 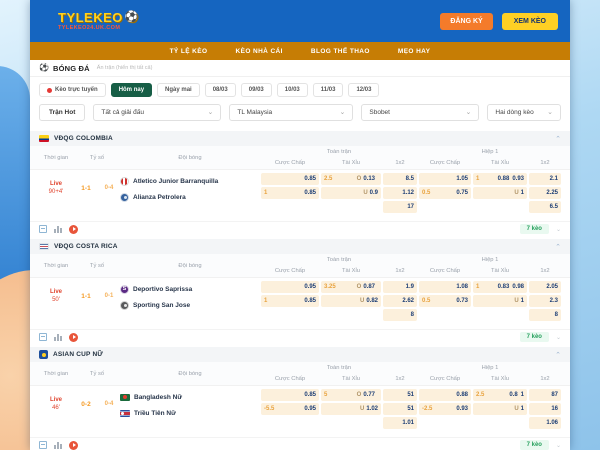 What do you see at coordinates (300, 354) in the screenshot?
I see `league-header: ASIAN CUP NỮ ⌃` at bounding box center [300, 354].